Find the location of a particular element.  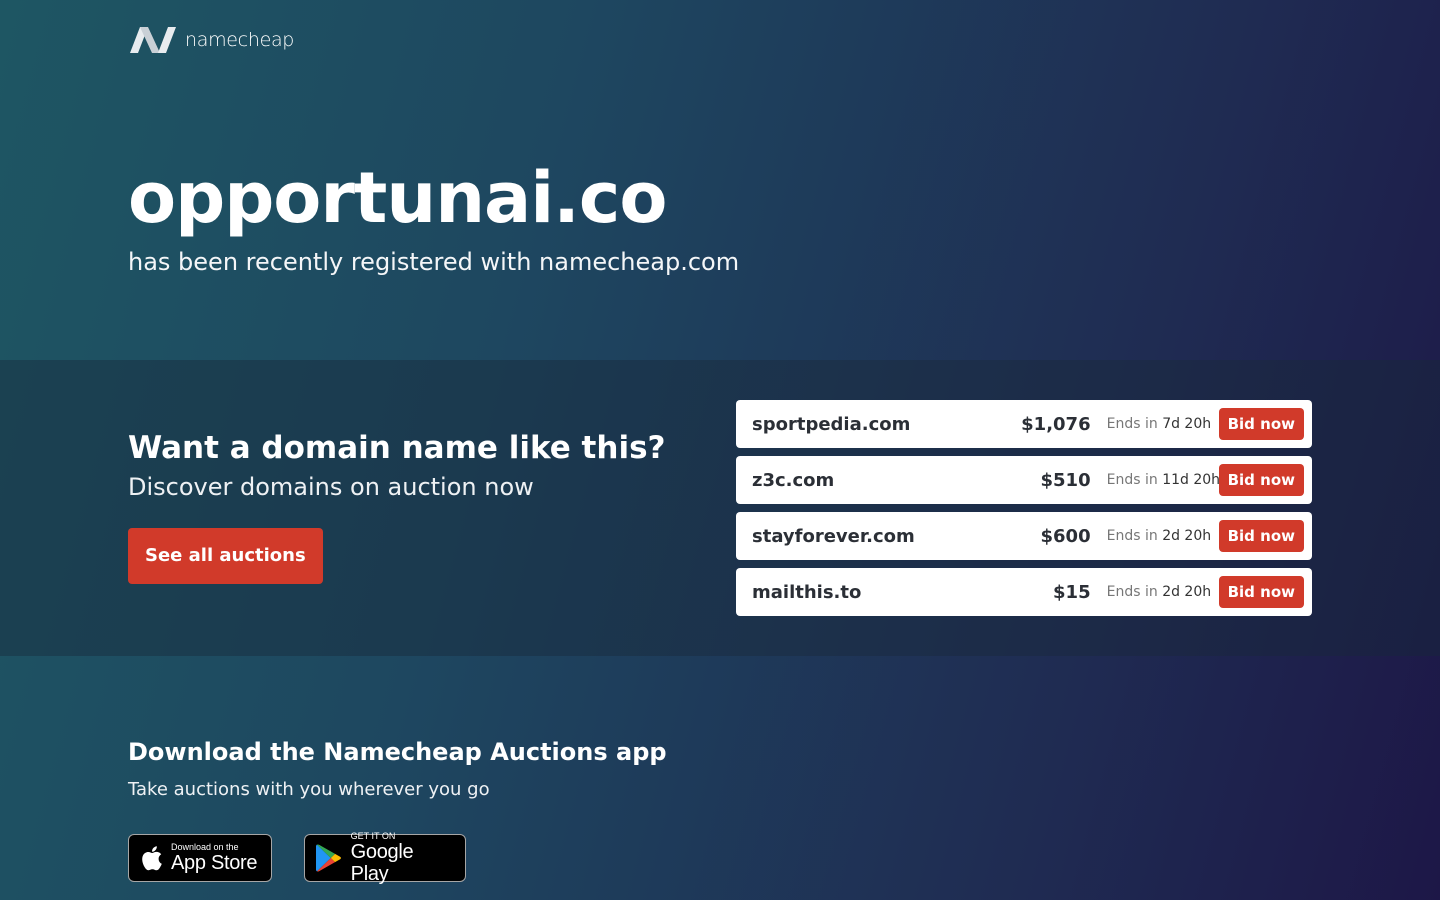

auction-domain-name: stayforever.com is located at coordinates (896, 536).